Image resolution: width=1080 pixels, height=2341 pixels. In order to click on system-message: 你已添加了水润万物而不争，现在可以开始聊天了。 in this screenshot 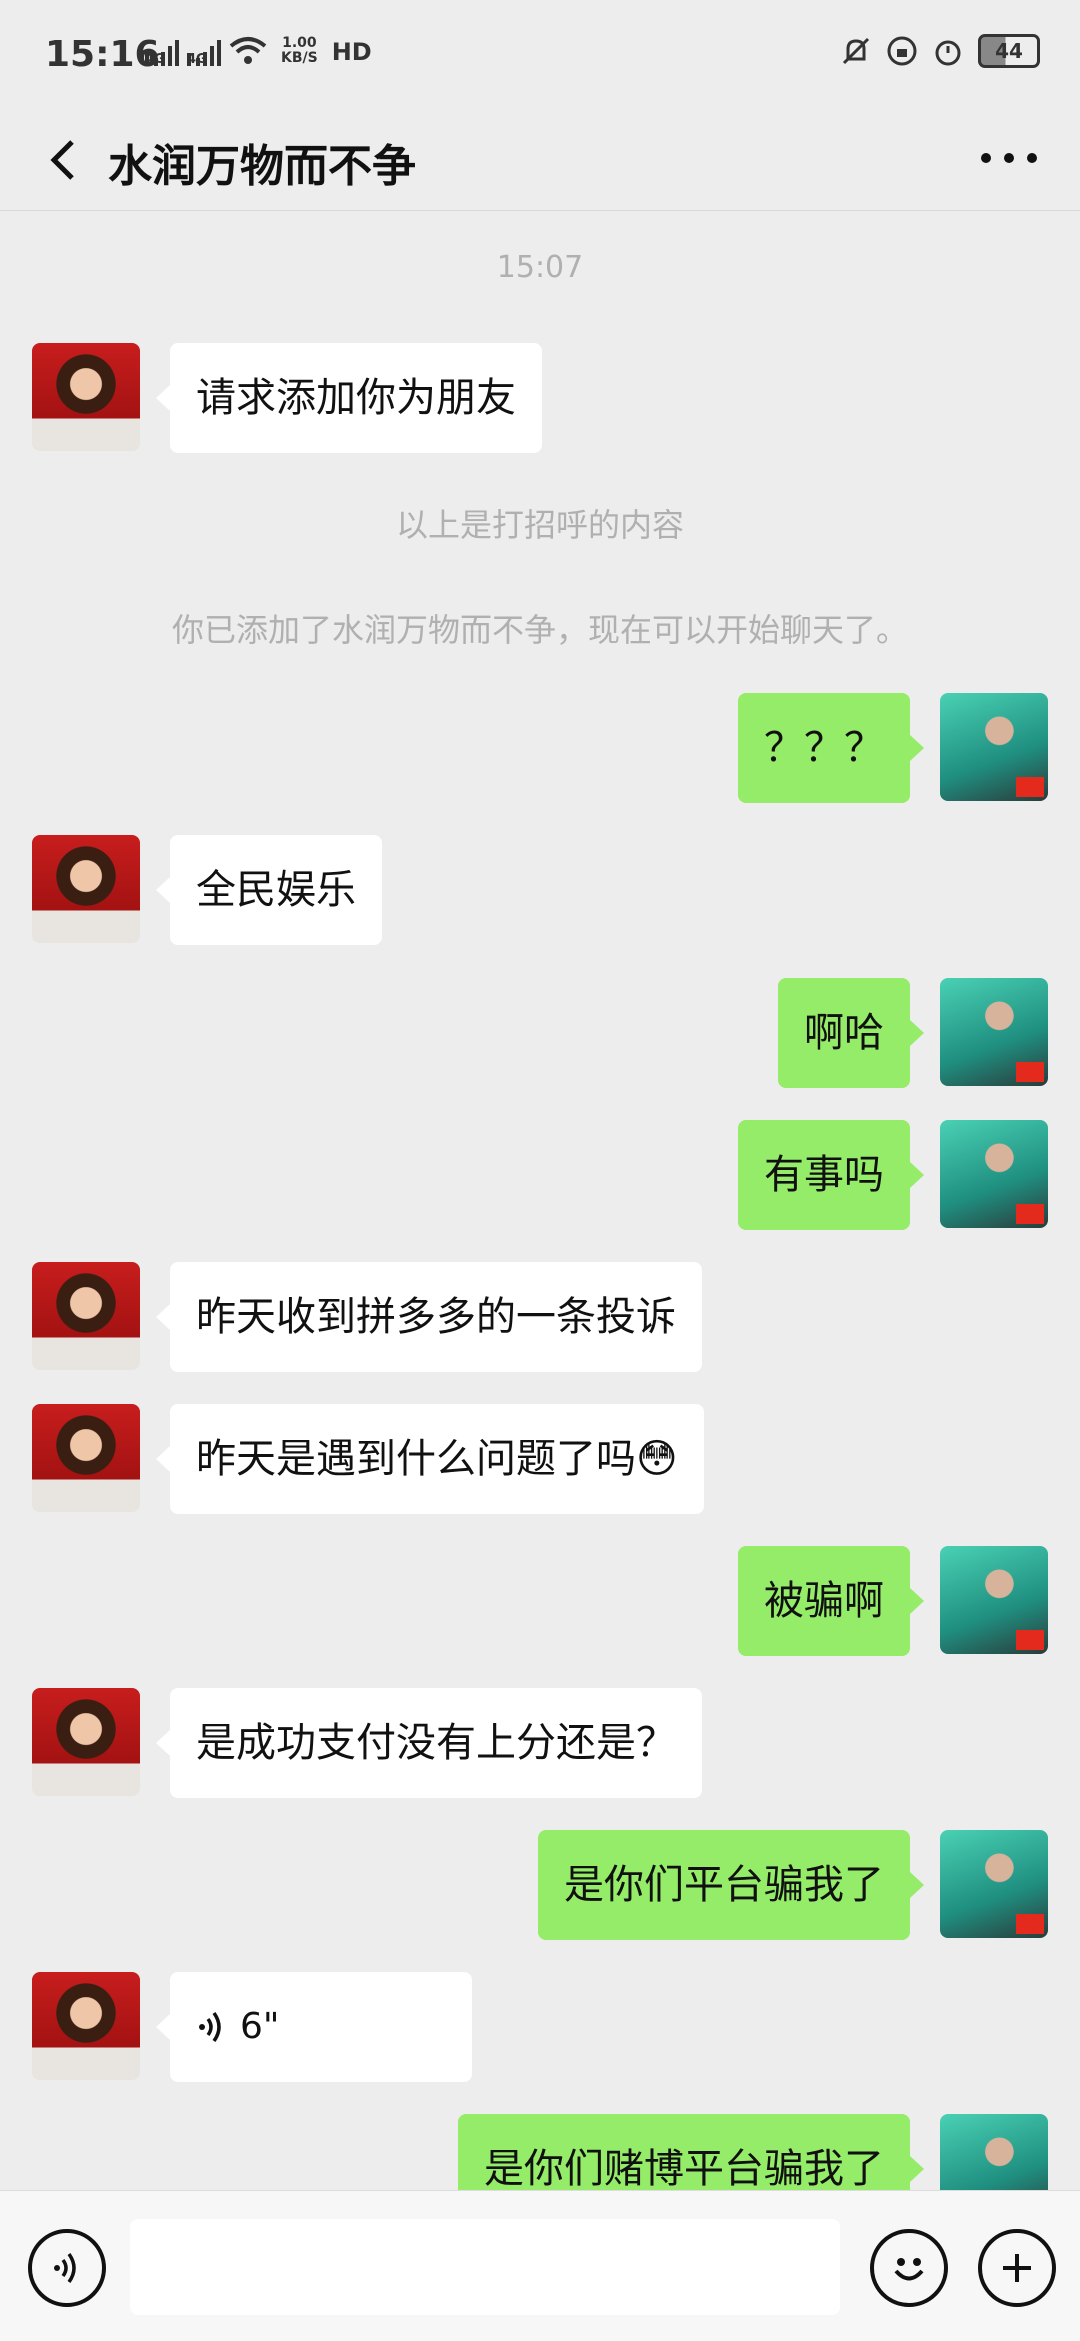, I will do `click(539, 630)`.